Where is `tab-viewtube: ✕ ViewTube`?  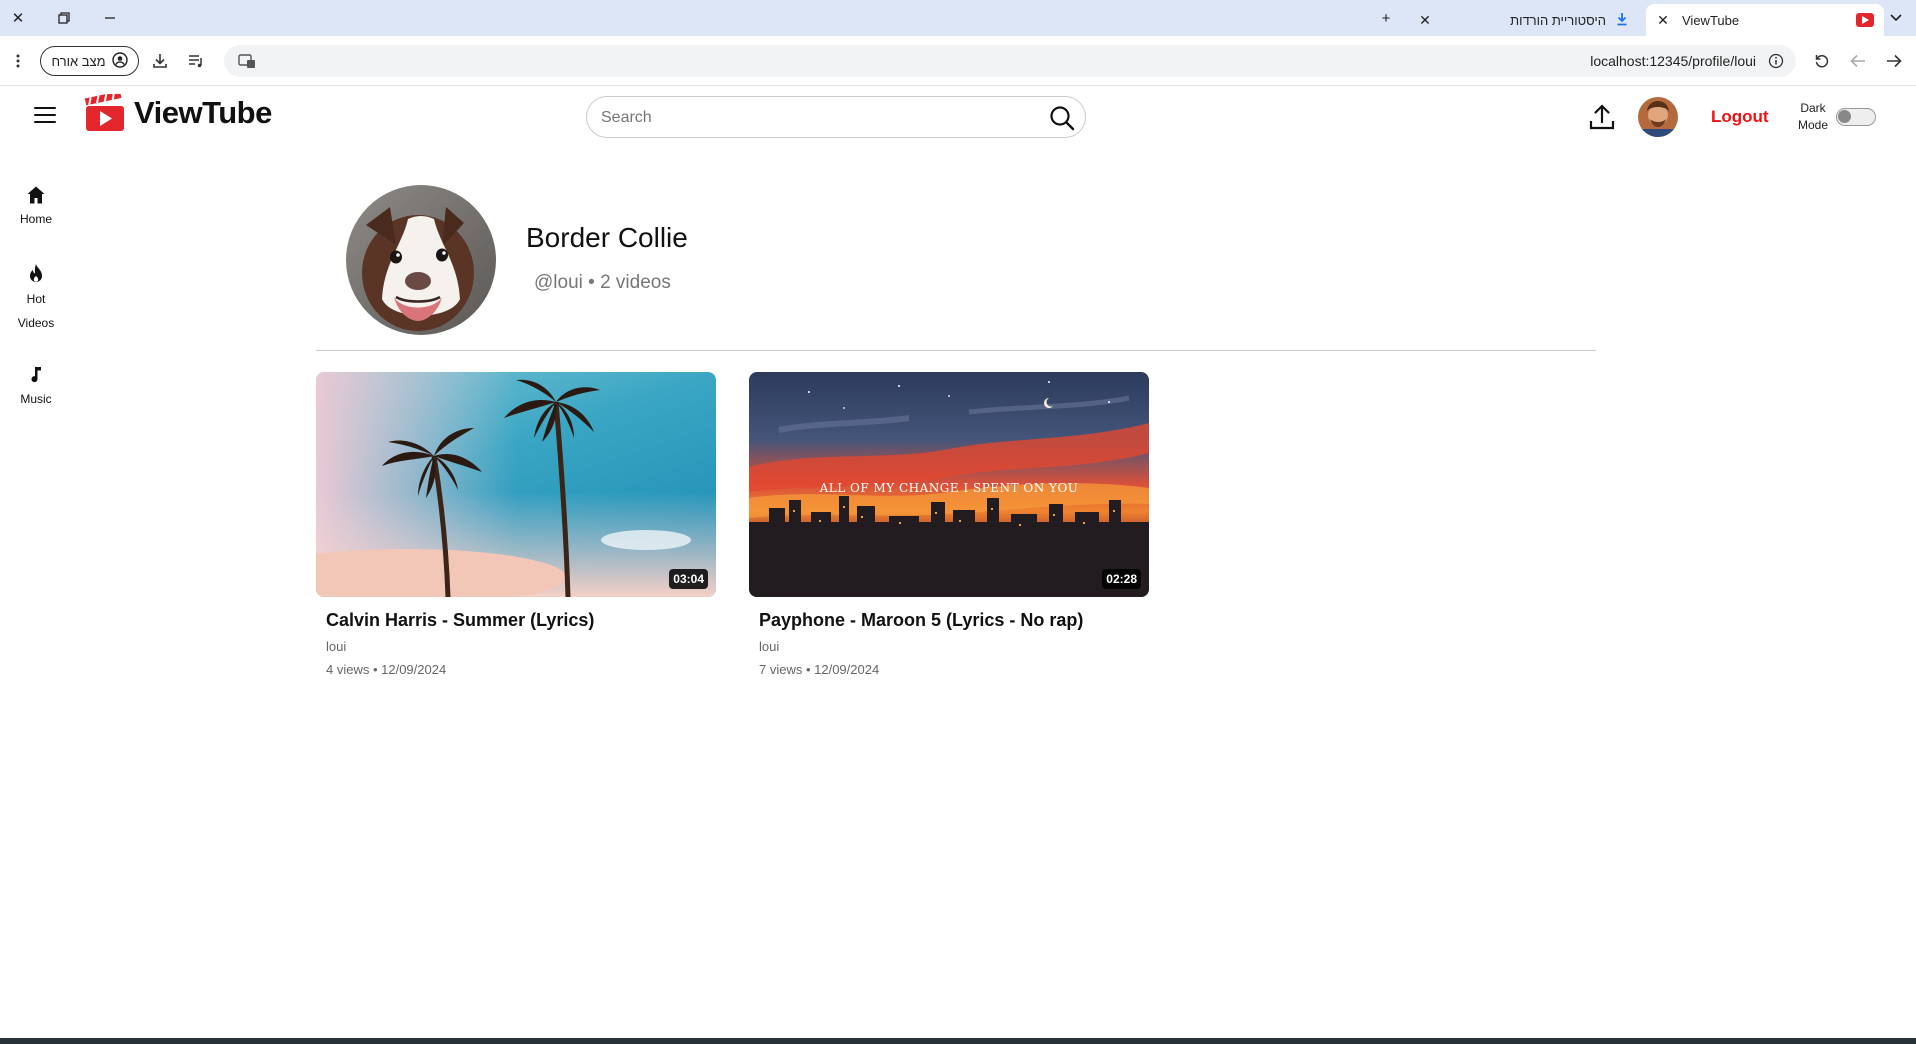
tab-viewtube: ✕ ViewTube is located at coordinates (1765, 20).